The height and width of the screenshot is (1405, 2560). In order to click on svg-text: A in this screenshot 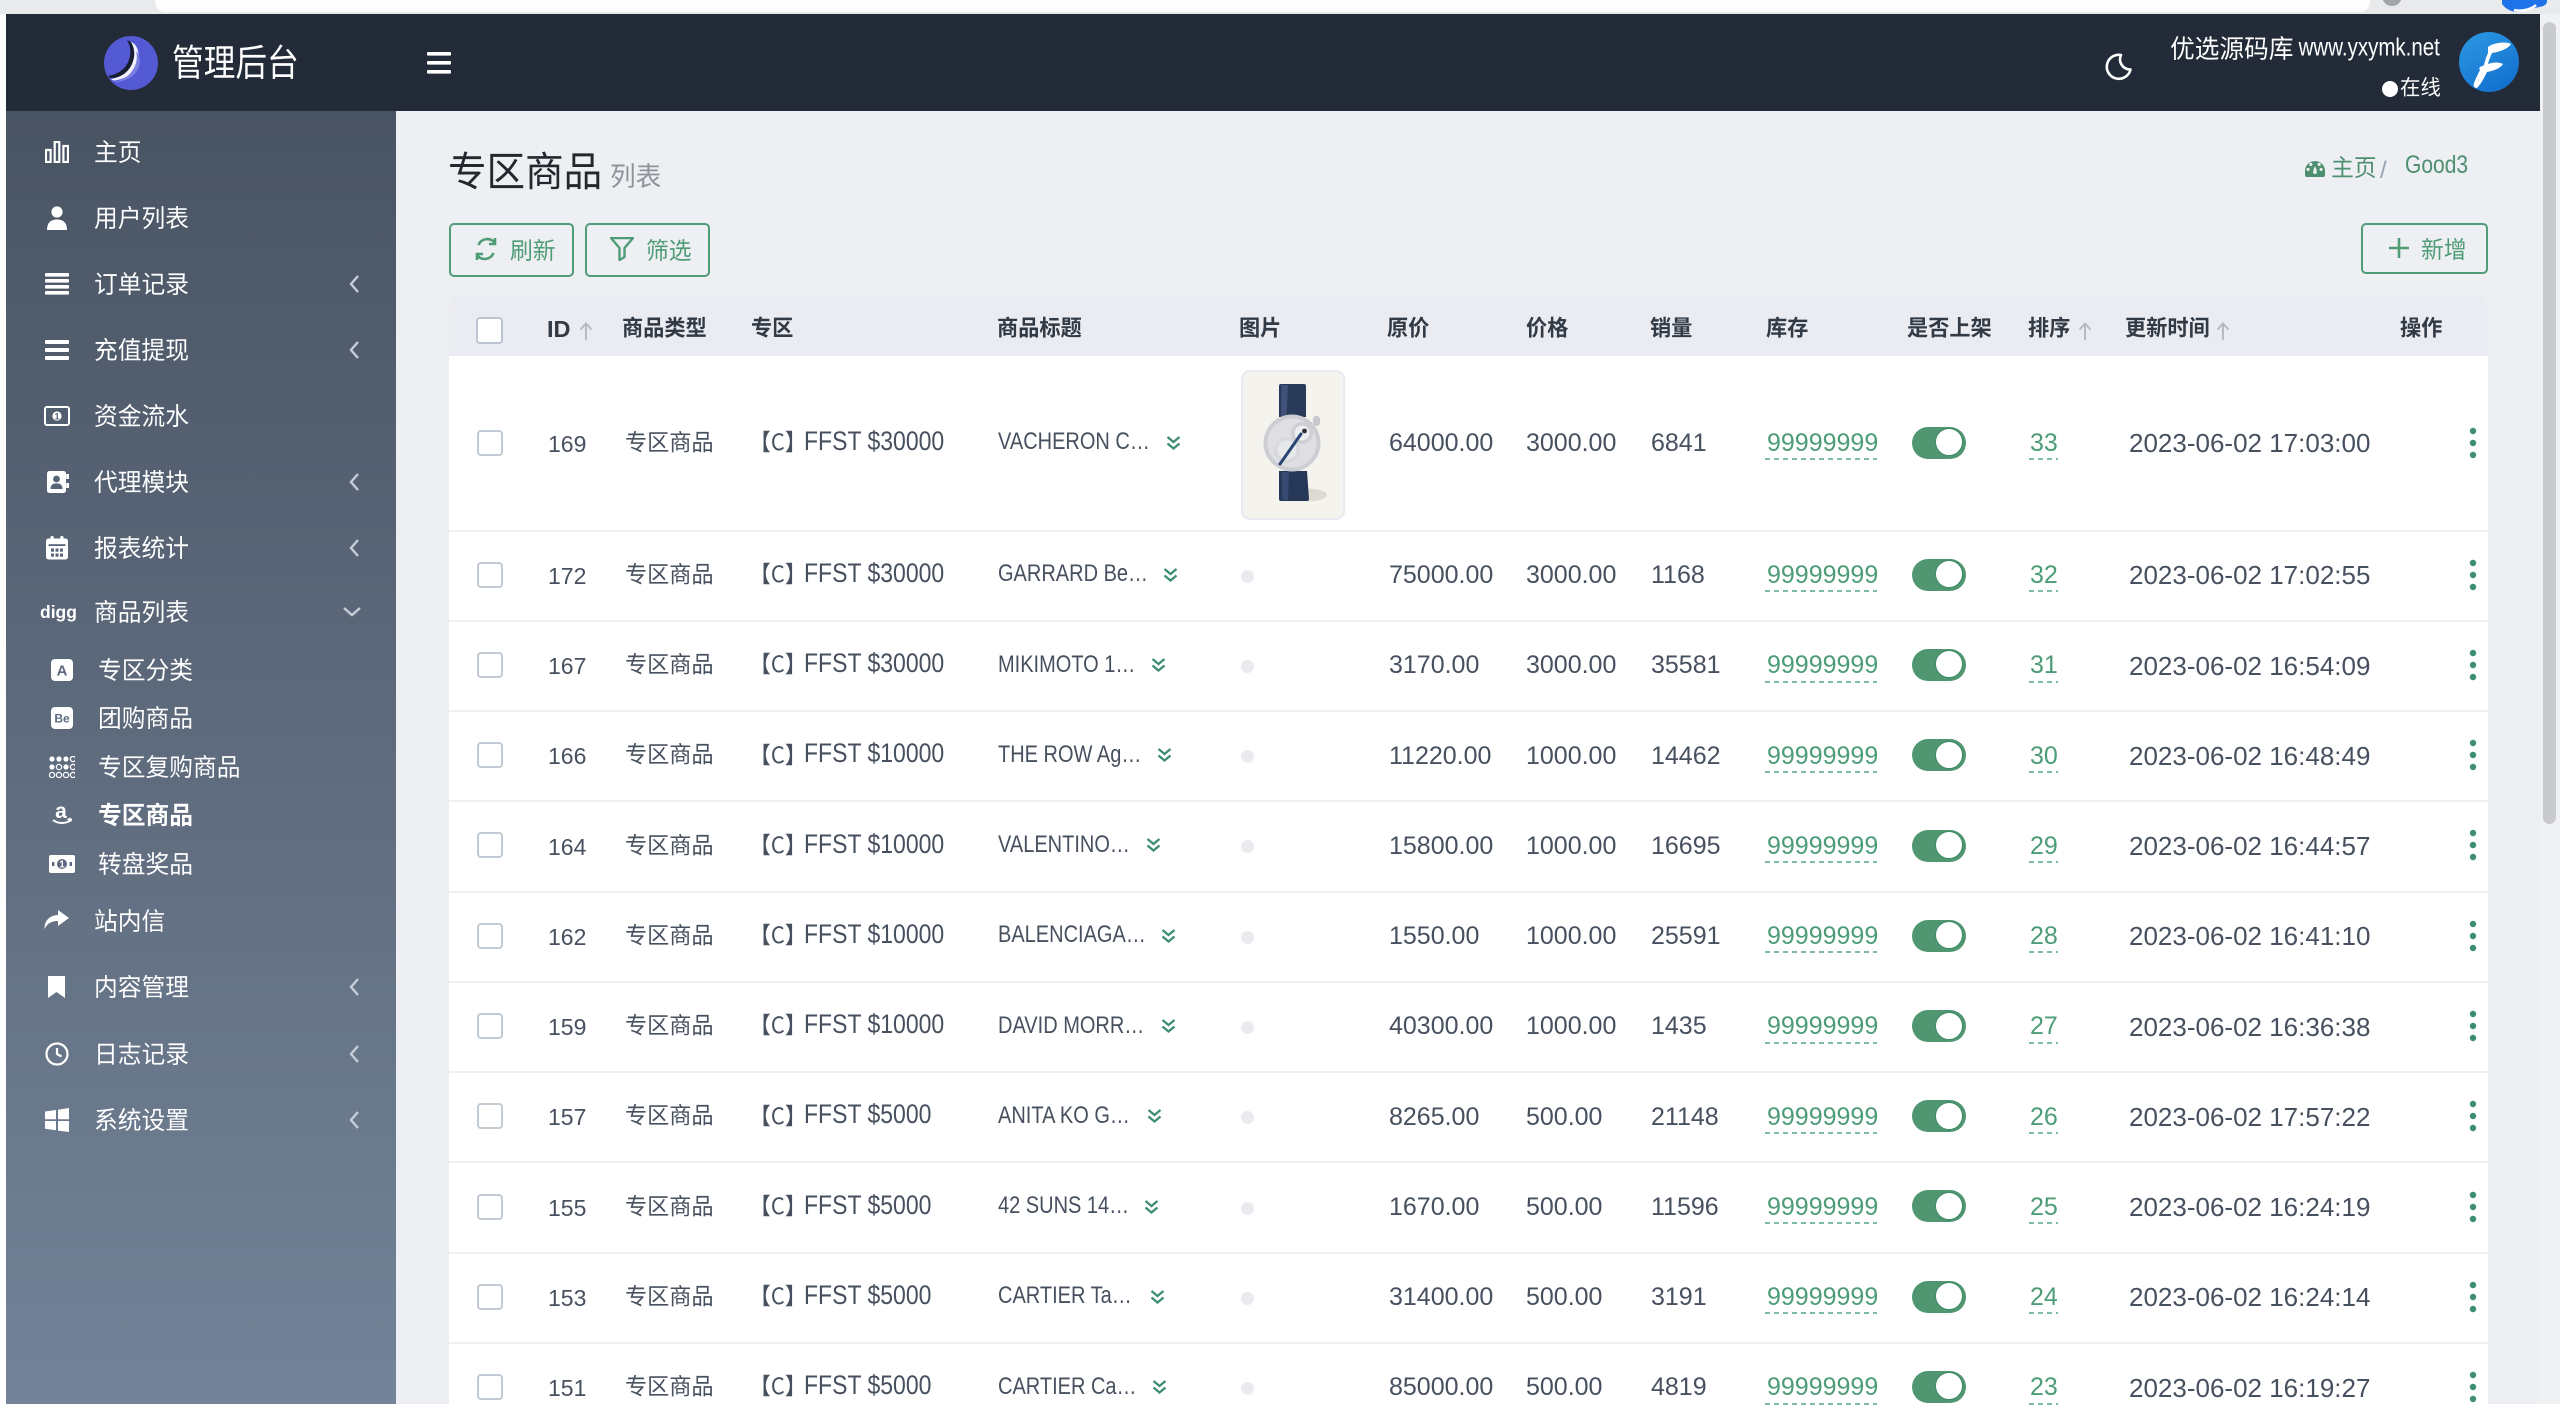, I will do `click(62, 671)`.